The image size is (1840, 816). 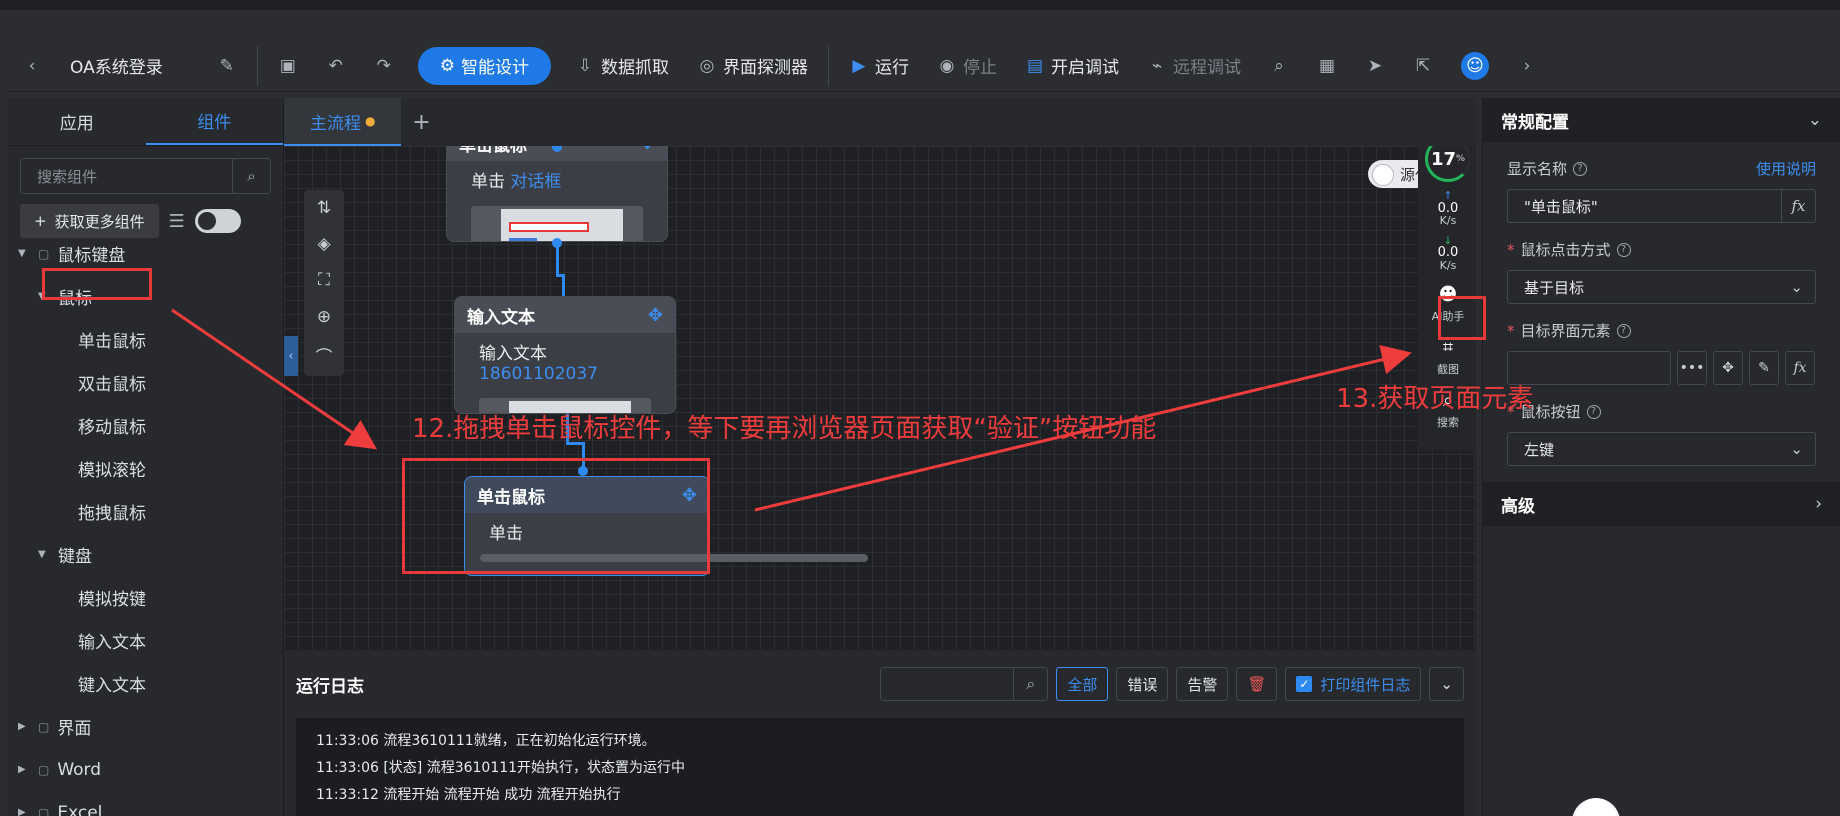 I want to click on annotation-step-12: 12.拖拽单击鼠标控件，等下要再浏览器页面获取“验证”按钮功能, so click(x=784, y=429).